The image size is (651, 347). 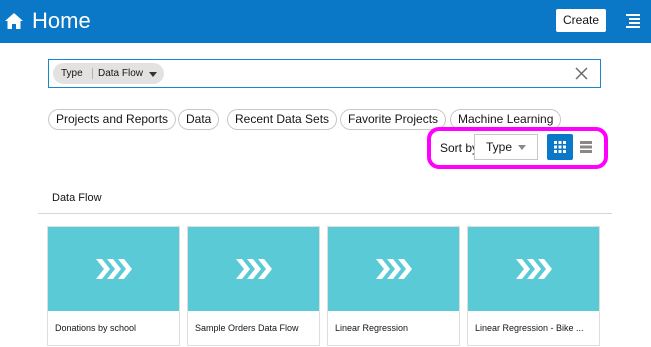 What do you see at coordinates (121, 73) in the screenshot?
I see `filter-value: Data Flow` at bounding box center [121, 73].